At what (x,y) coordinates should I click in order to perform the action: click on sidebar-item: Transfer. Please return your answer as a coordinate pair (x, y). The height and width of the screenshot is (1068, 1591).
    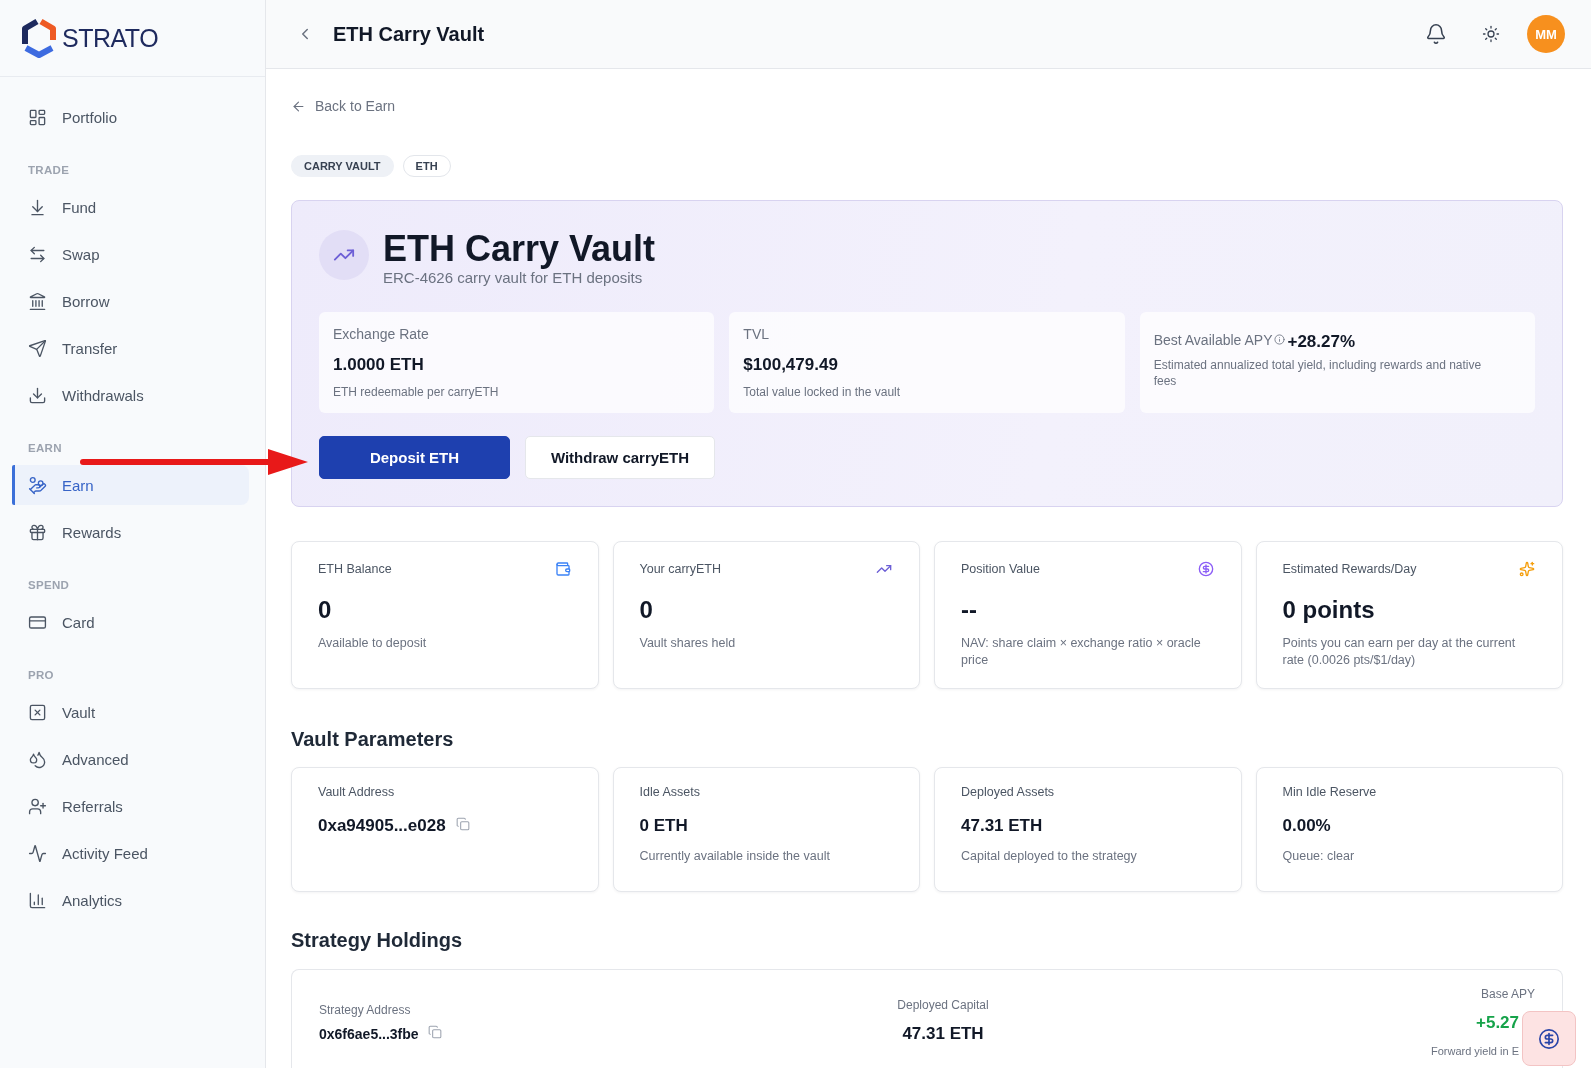
    Looking at the image, I should click on (130, 348).